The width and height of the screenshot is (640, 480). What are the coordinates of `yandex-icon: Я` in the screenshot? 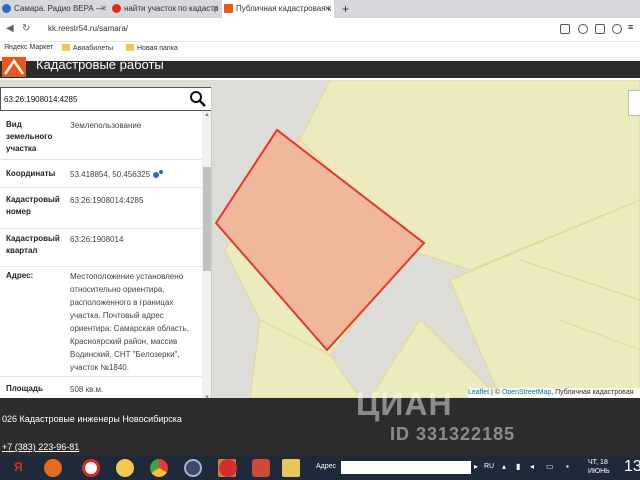 It's located at (18, 467).